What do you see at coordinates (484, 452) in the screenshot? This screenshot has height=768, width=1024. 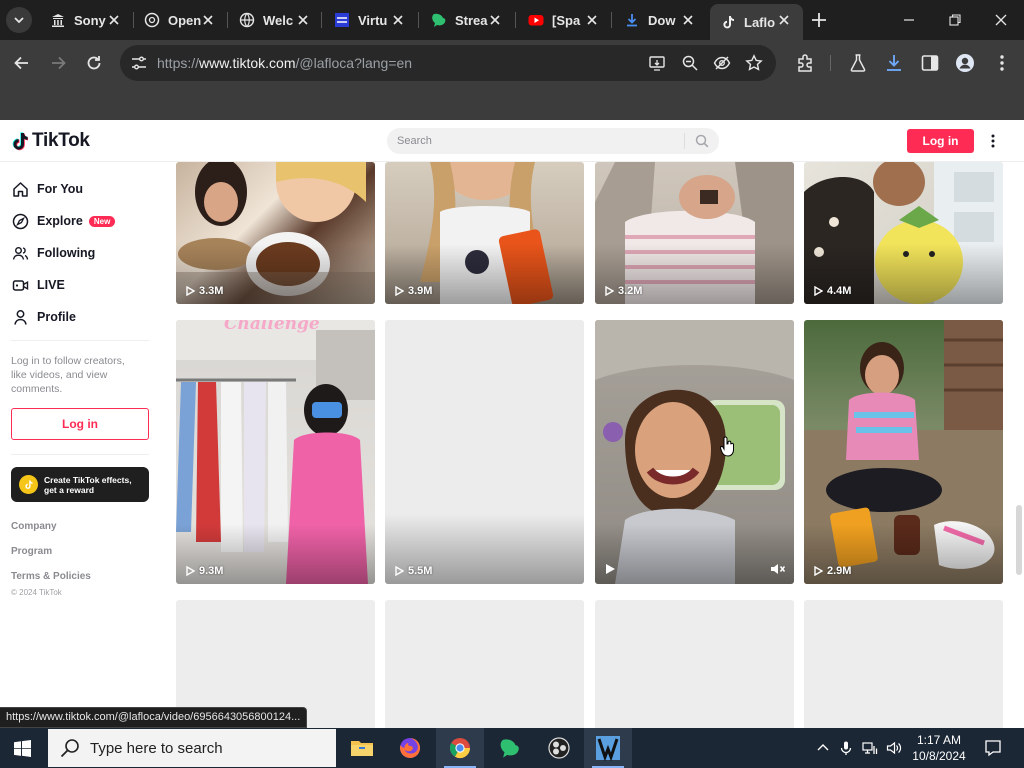 I see `video-card-loading: 5.5M` at bounding box center [484, 452].